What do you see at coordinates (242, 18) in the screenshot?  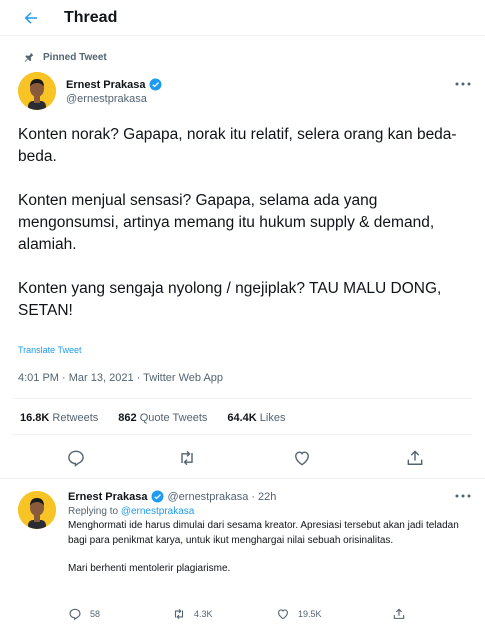 I see `thread-header: Thread` at bounding box center [242, 18].